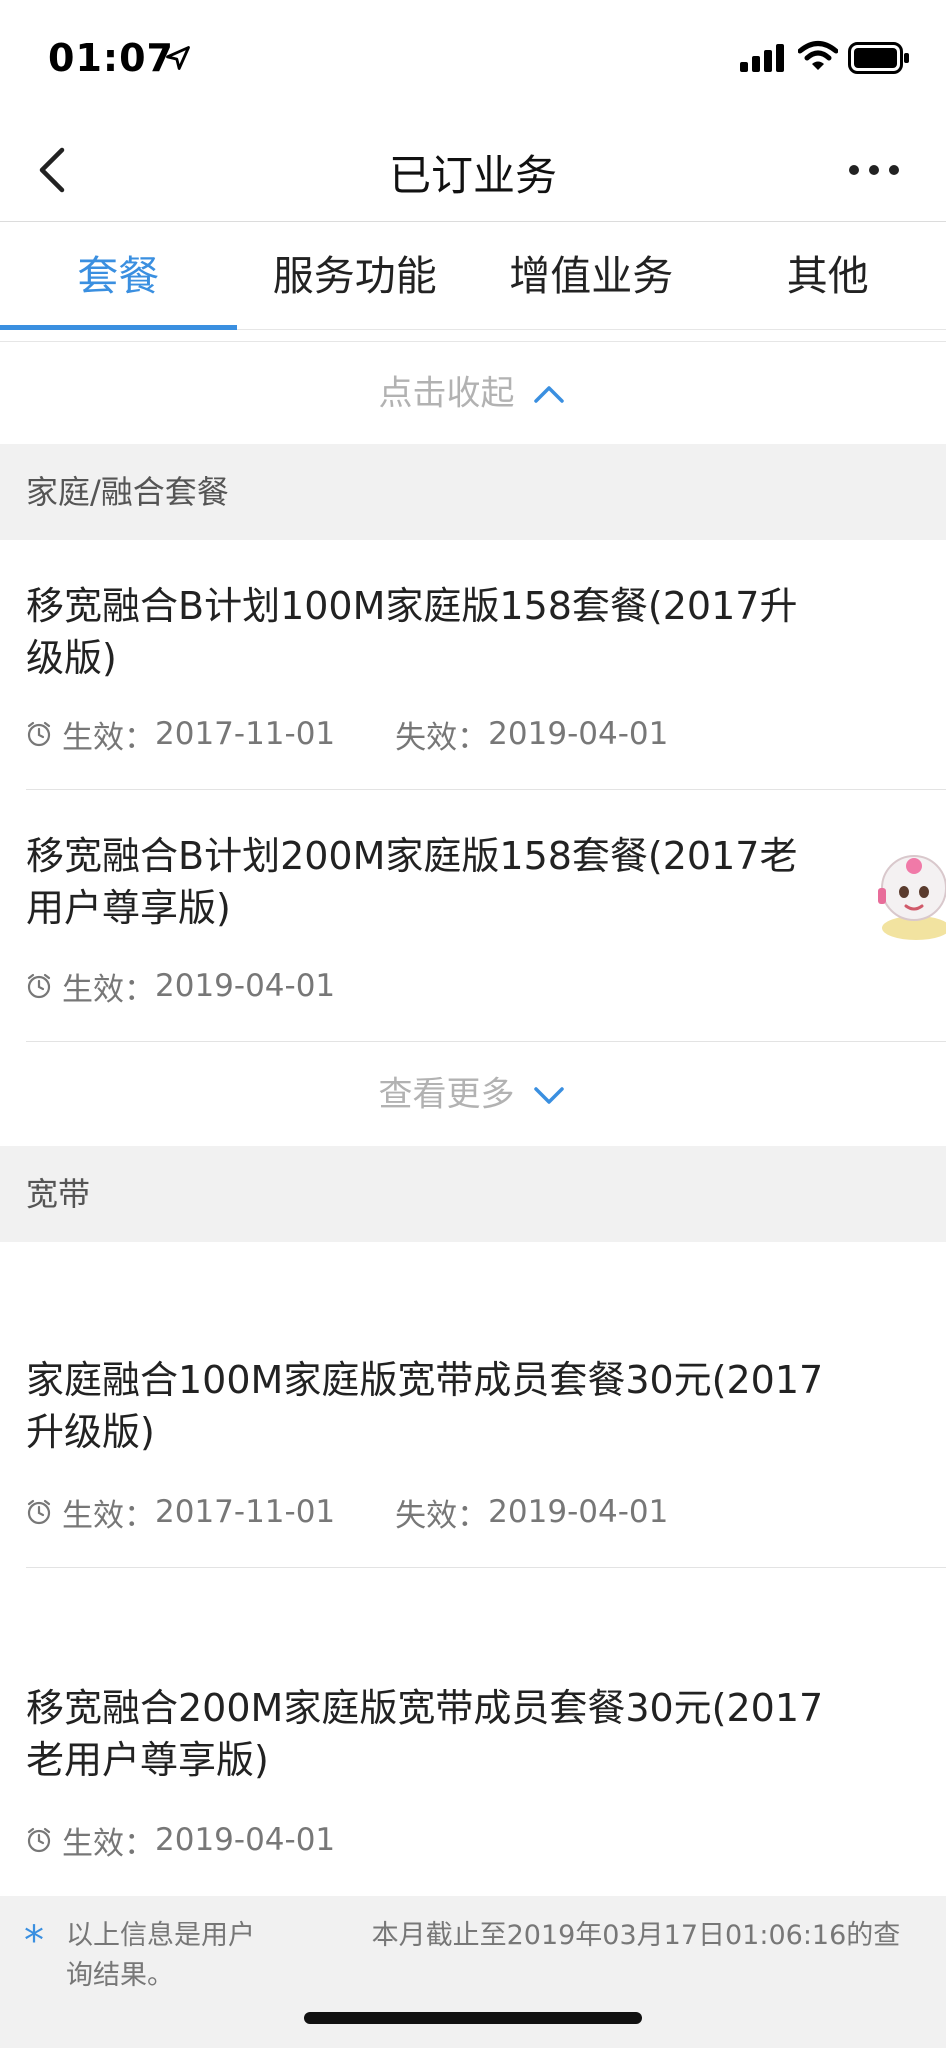  I want to click on collapse-toggle: 点击收起, so click(473, 393).